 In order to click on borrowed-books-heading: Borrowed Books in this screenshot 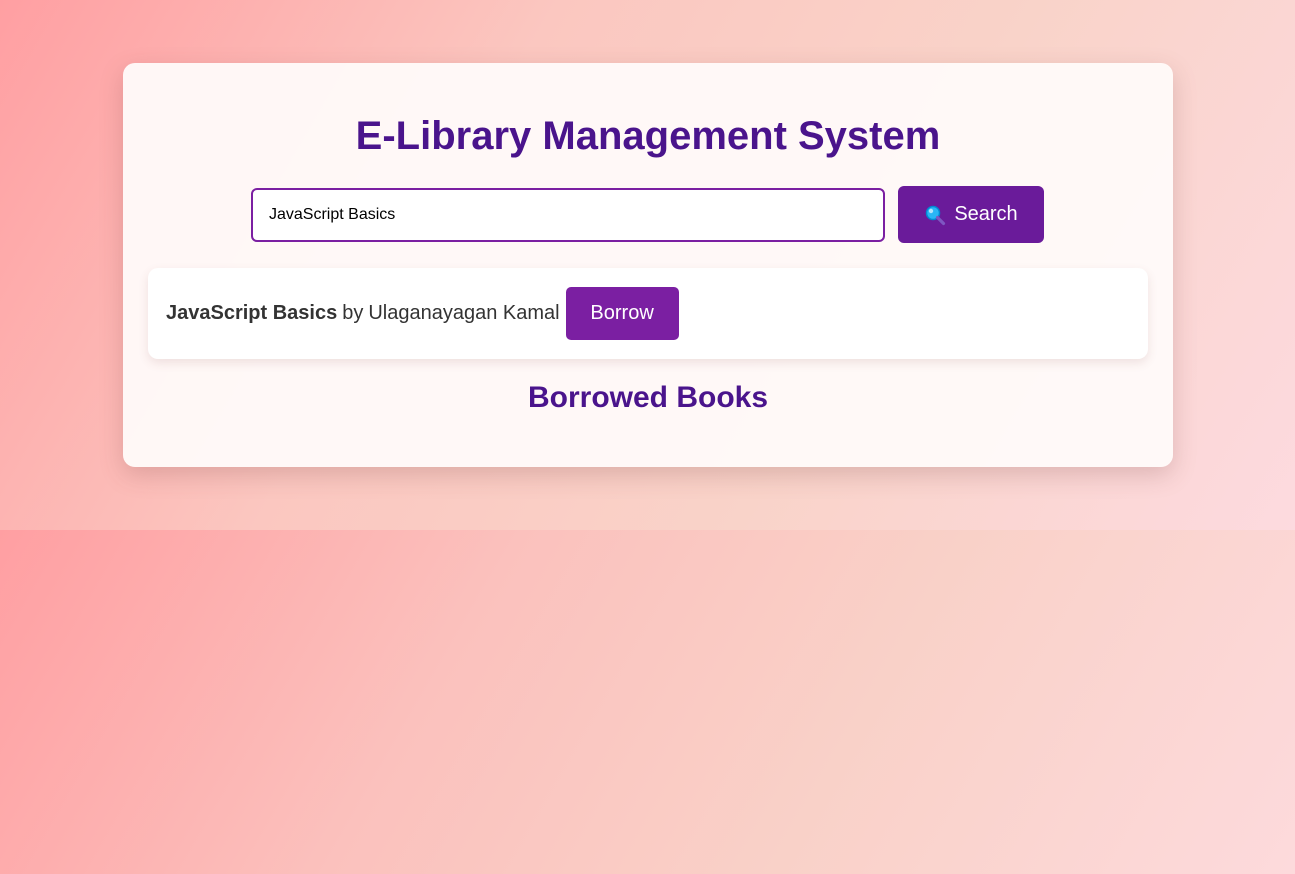, I will do `click(648, 397)`.